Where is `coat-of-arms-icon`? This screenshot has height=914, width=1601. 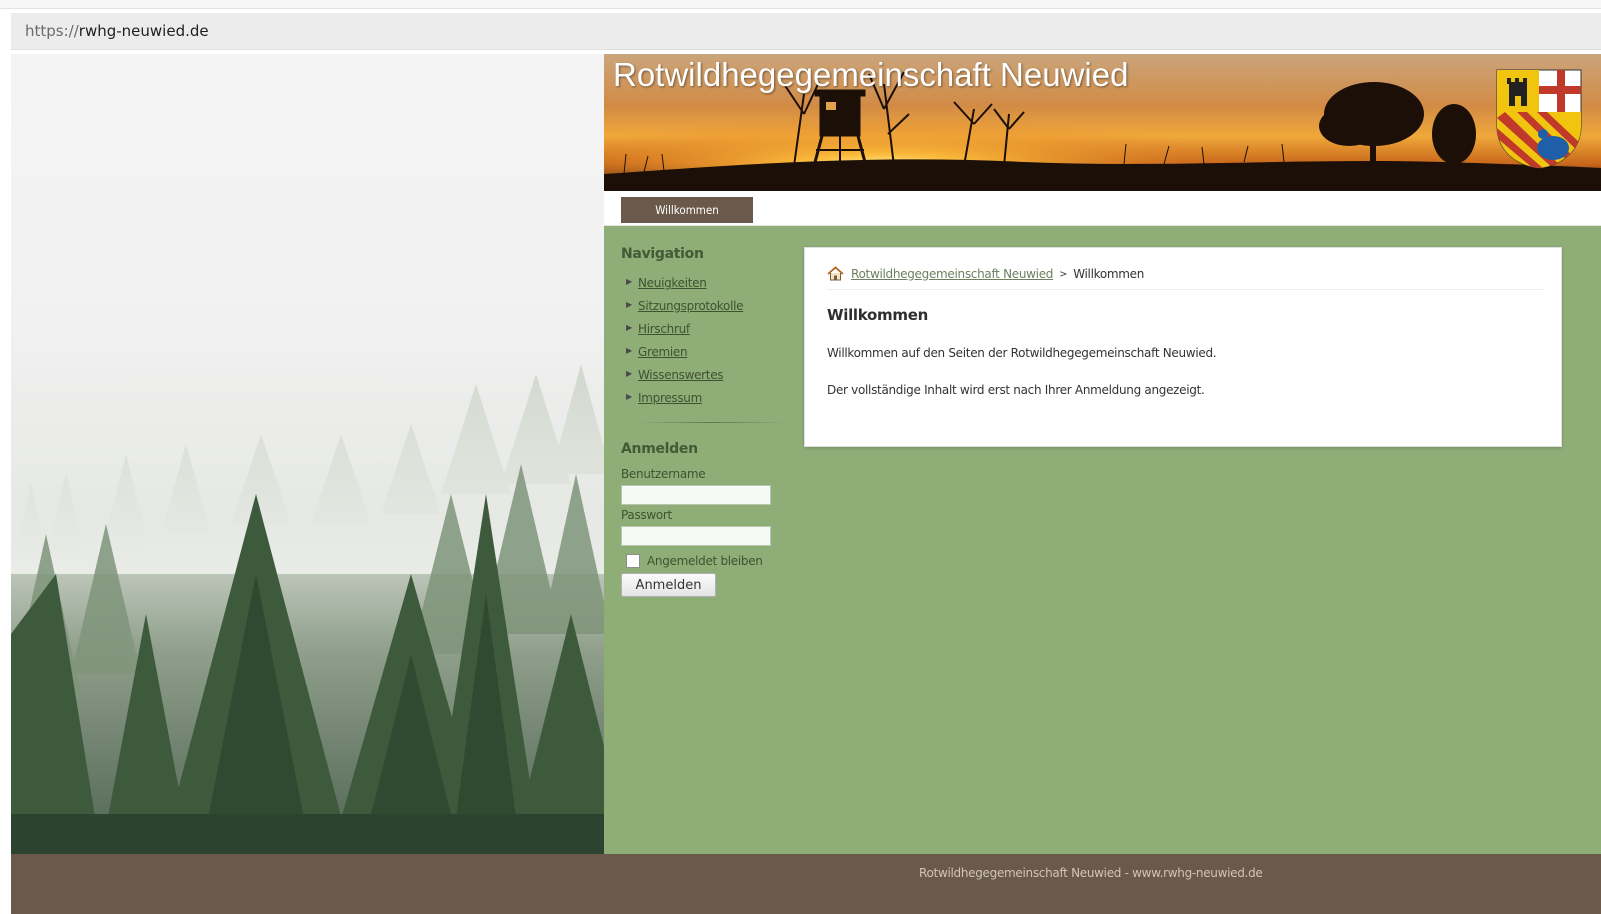 coat-of-arms-icon is located at coordinates (1539, 119).